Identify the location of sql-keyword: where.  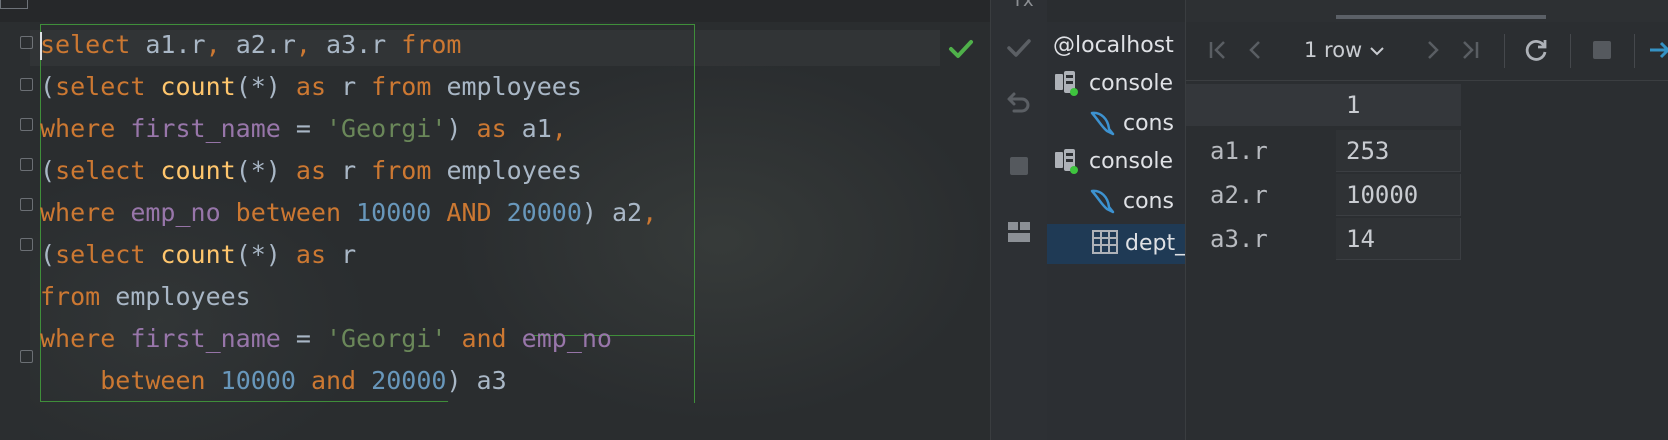
(85, 212).